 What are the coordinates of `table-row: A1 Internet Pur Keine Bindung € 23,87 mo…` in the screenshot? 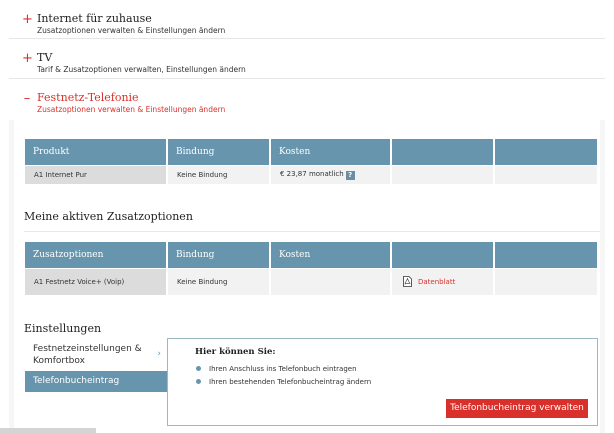 It's located at (311, 174).